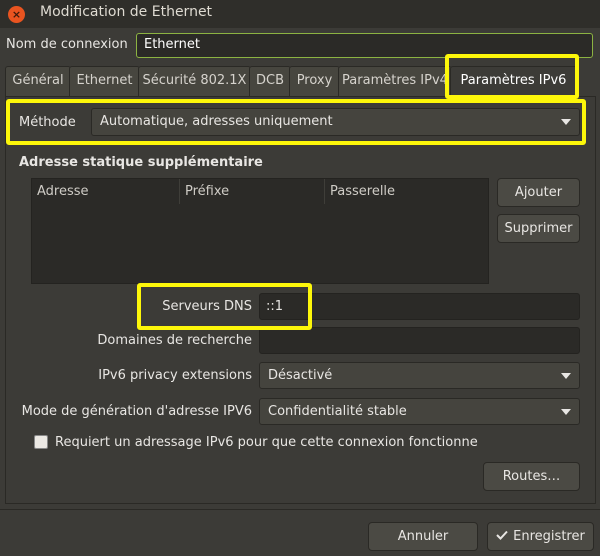 The image size is (600, 556). Describe the element at coordinates (538, 192) in the screenshot. I see `add-button: Ajouter` at that location.